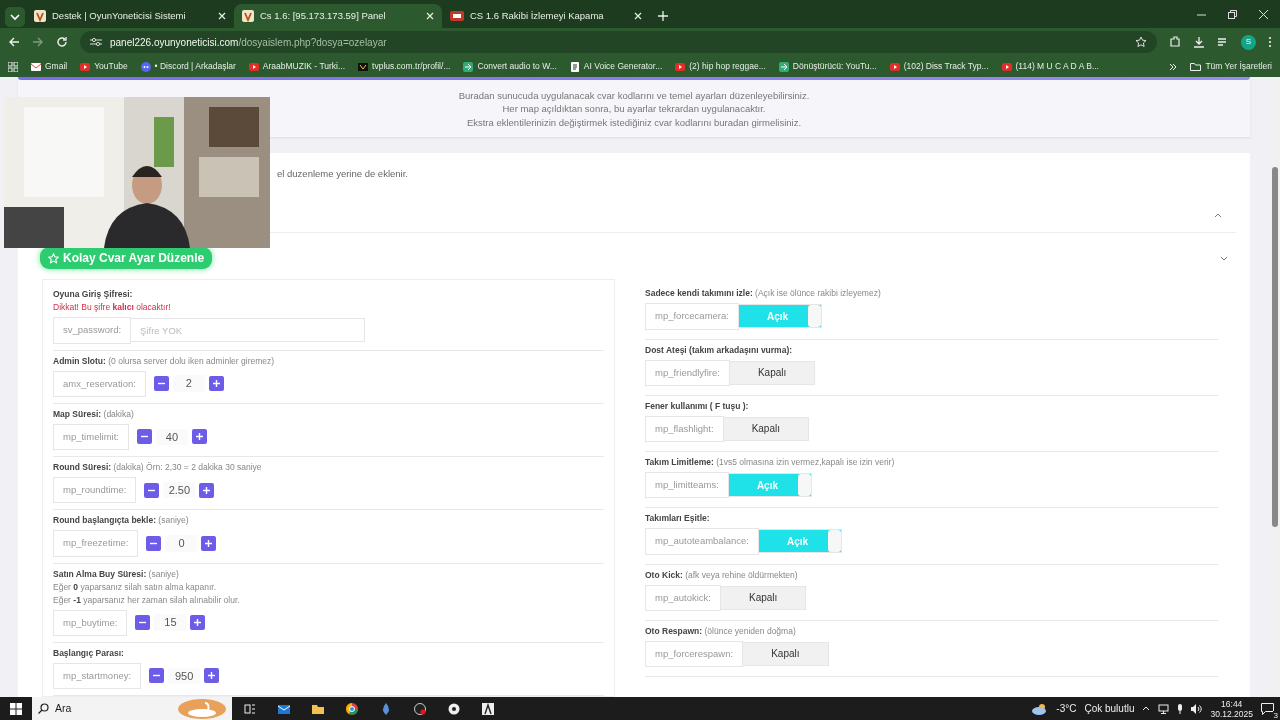  What do you see at coordinates (94, 414) in the screenshot?
I see `setting-label: Map Süresi: (dakika)` at bounding box center [94, 414].